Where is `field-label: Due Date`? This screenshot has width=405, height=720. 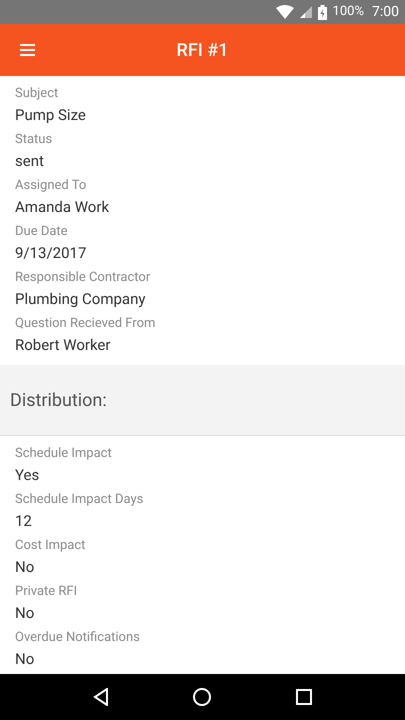 field-label: Due Date is located at coordinates (41, 232).